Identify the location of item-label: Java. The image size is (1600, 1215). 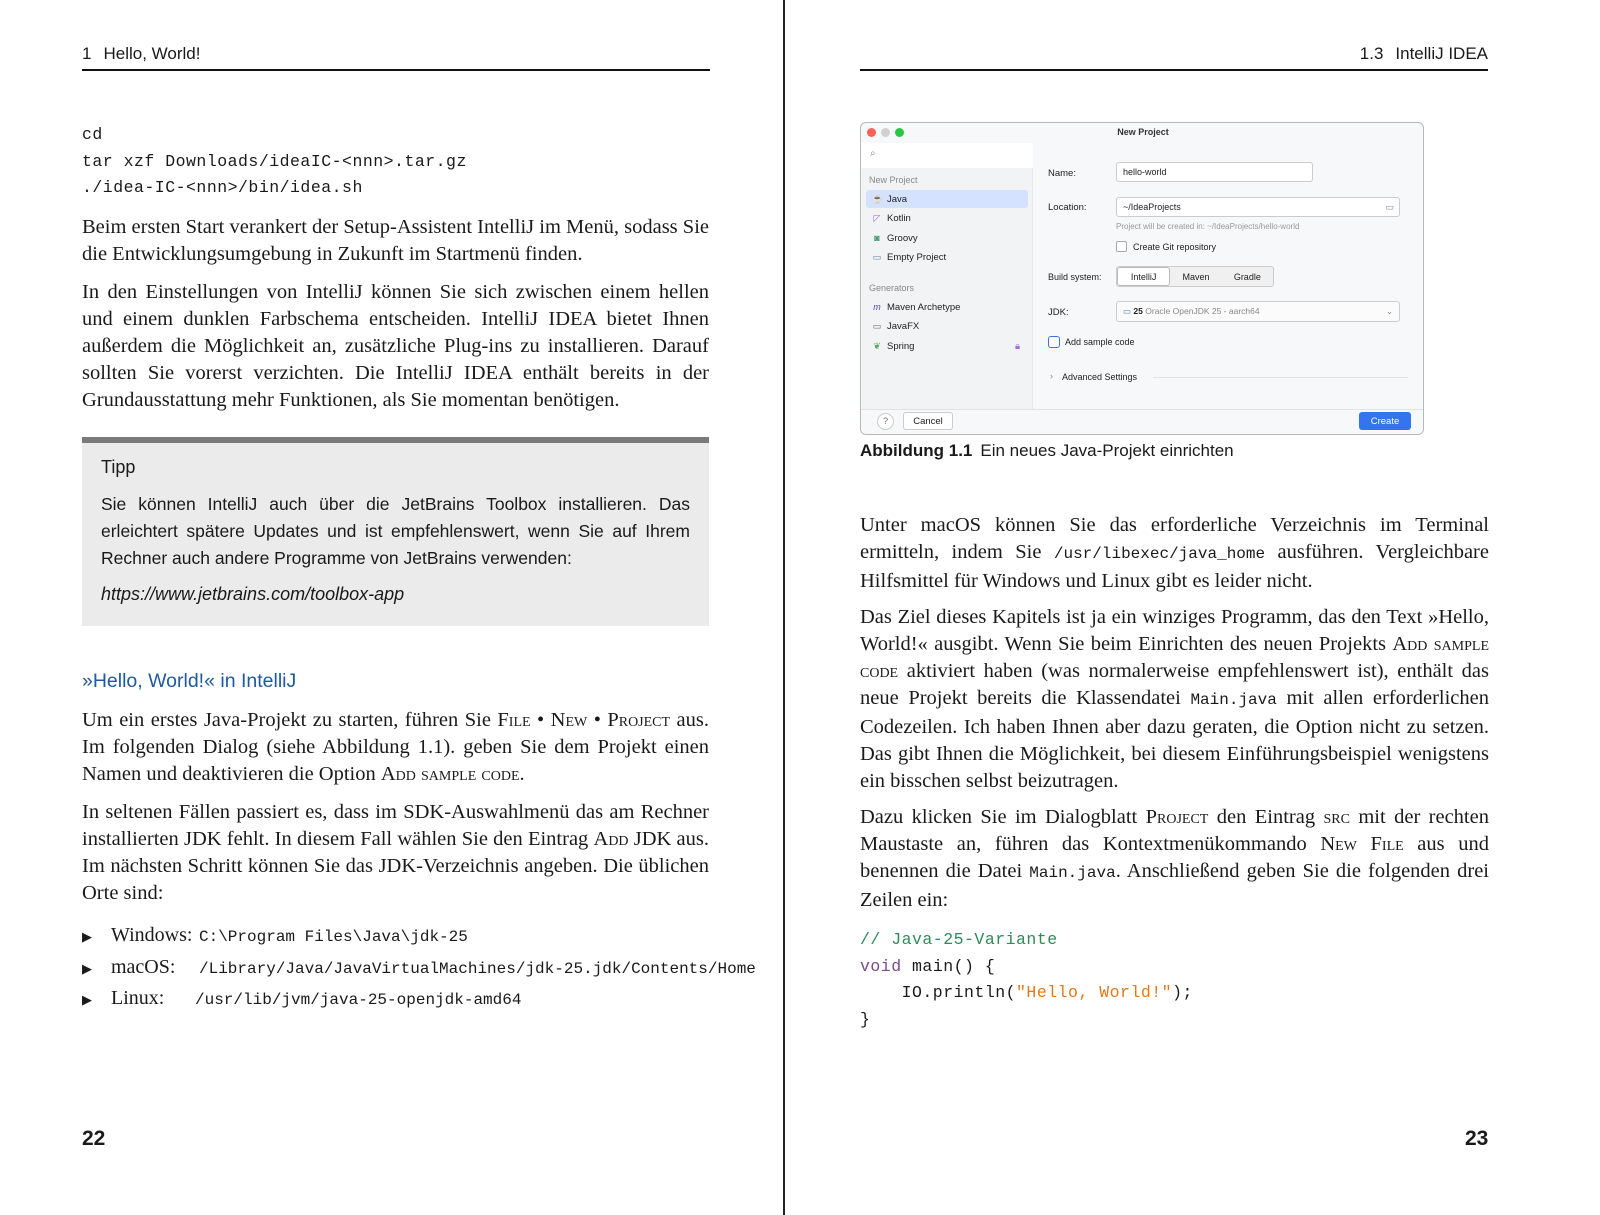
(897, 199).